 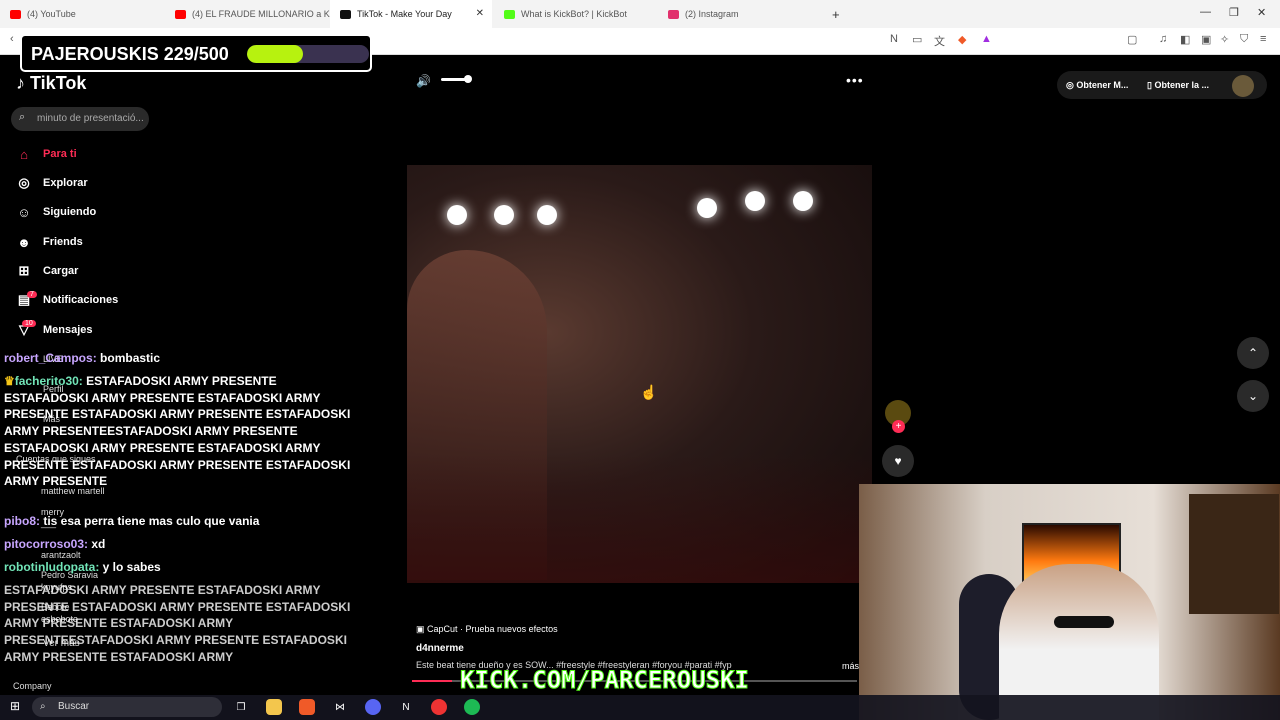 I want to click on tab-kickbot: What is KickBot? | KickBot, so click(x=575, y=14).